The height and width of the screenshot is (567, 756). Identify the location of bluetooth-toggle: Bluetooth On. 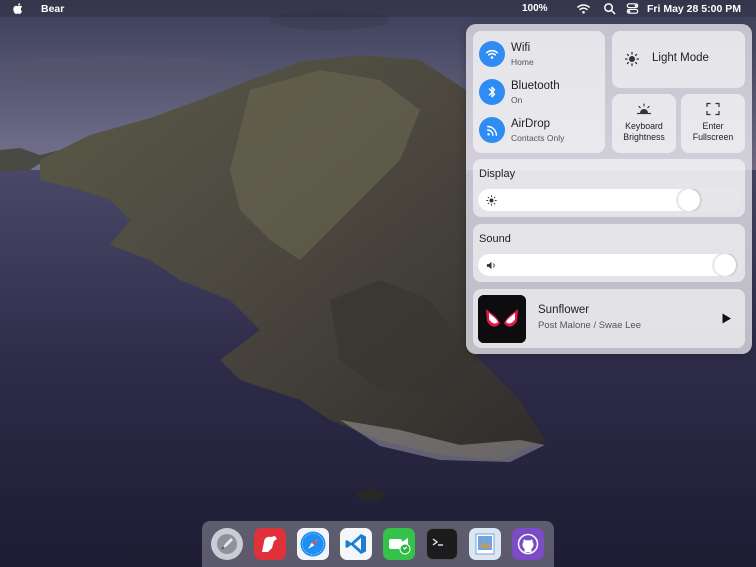
(541, 94).